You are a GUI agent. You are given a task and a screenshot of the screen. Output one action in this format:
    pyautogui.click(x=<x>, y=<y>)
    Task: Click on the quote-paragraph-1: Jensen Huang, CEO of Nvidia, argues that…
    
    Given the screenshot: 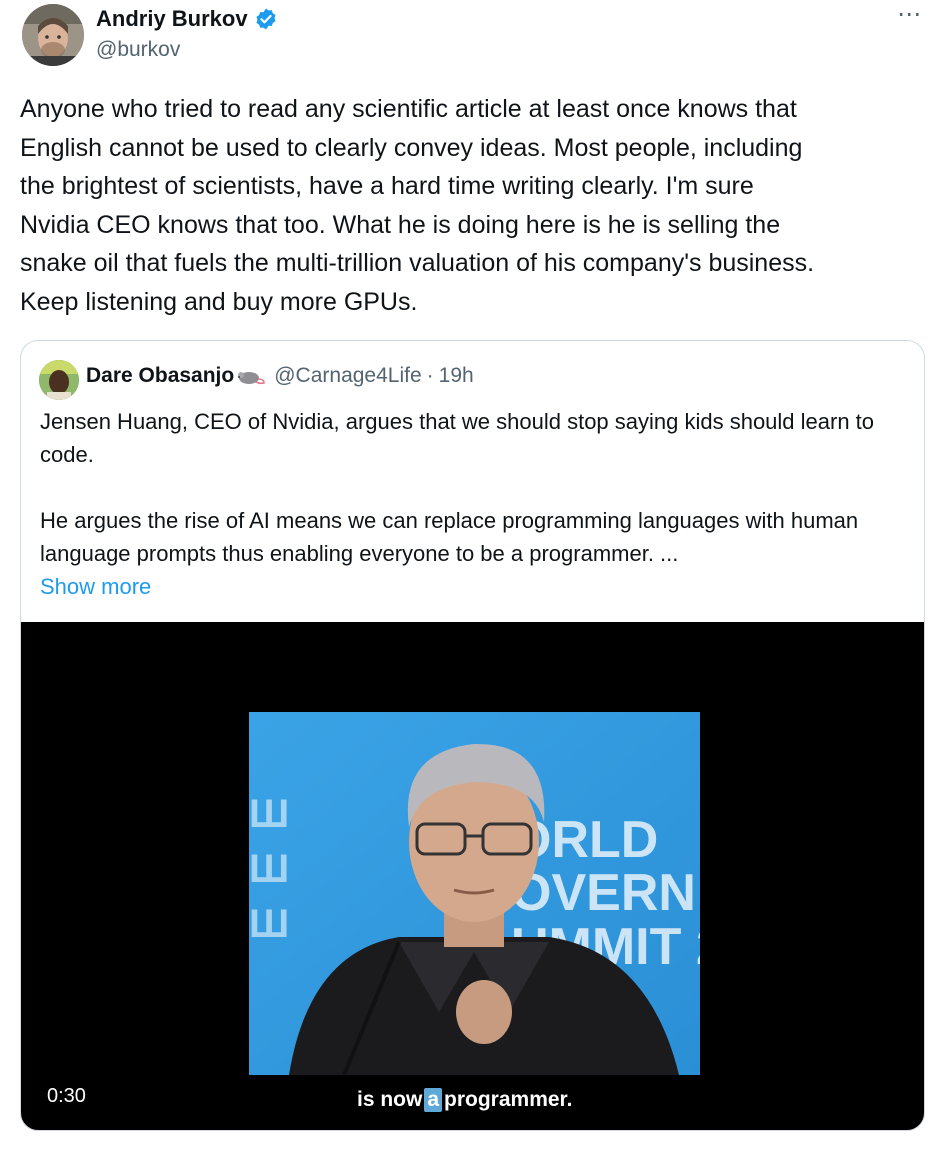 What is the action you would take?
    pyautogui.click(x=457, y=438)
    